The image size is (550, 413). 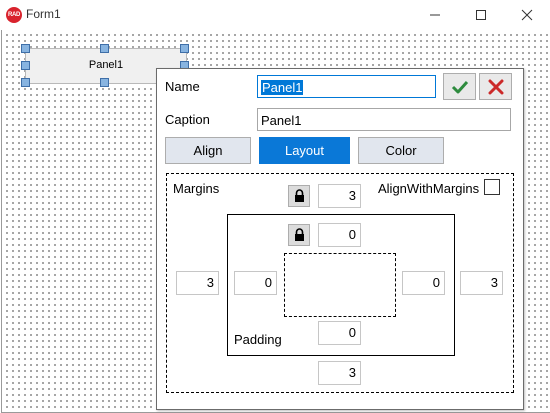 I want to click on content-area, so click(x=340, y=285).